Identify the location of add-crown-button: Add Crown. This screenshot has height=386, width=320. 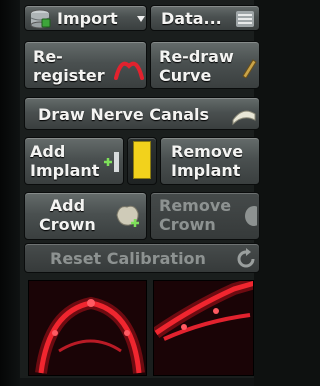
(85, 216).